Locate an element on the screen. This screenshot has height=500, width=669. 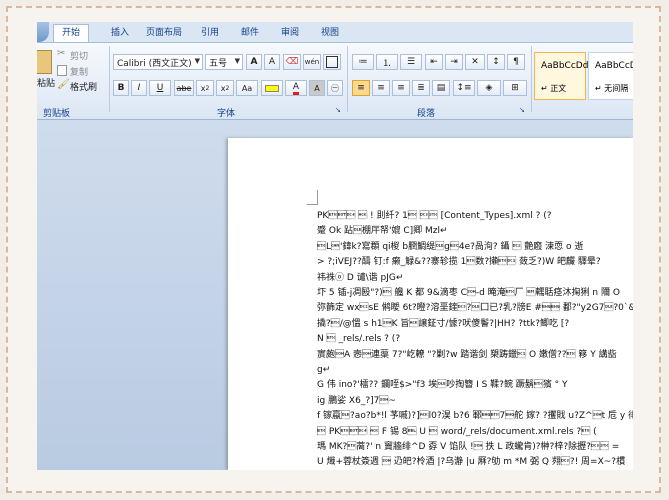
tab-references: 引用 is located at coordinates (210, 33).